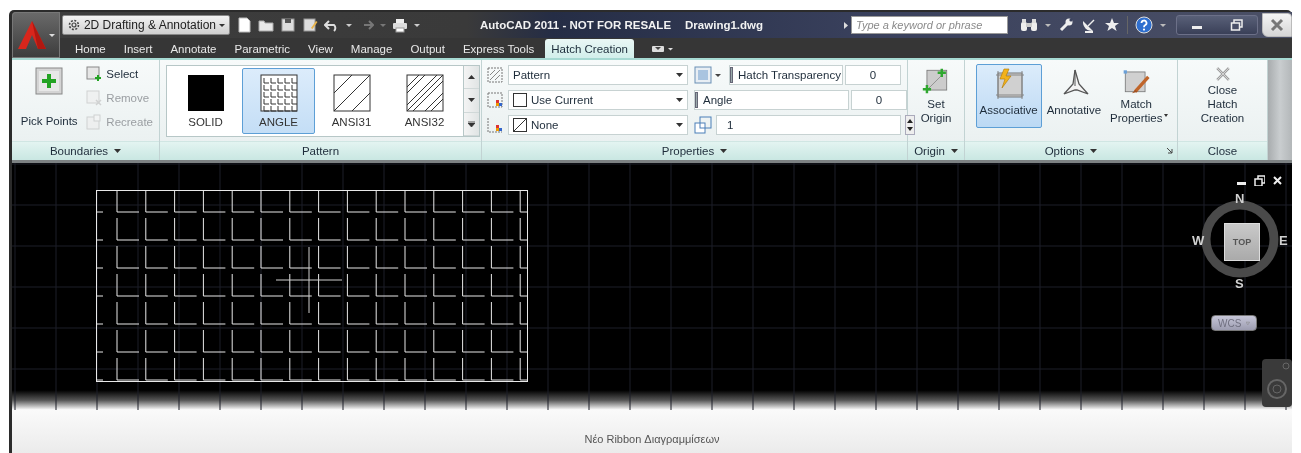 The width and height of the screenshot is (1301, 453). What do you see at coordinates (703, 125) in the screenshot?
I see `scale-icon` at bounding box center [703, 125].